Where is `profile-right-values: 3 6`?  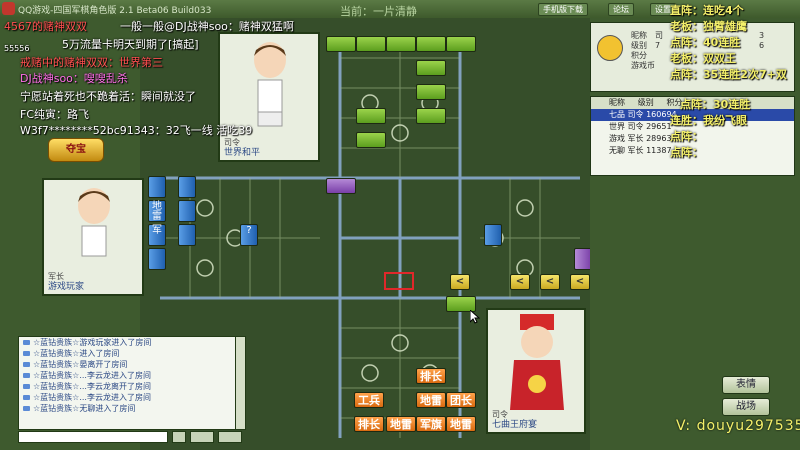 profile-right-values: 3 6 is located at coordinates (761, 41).